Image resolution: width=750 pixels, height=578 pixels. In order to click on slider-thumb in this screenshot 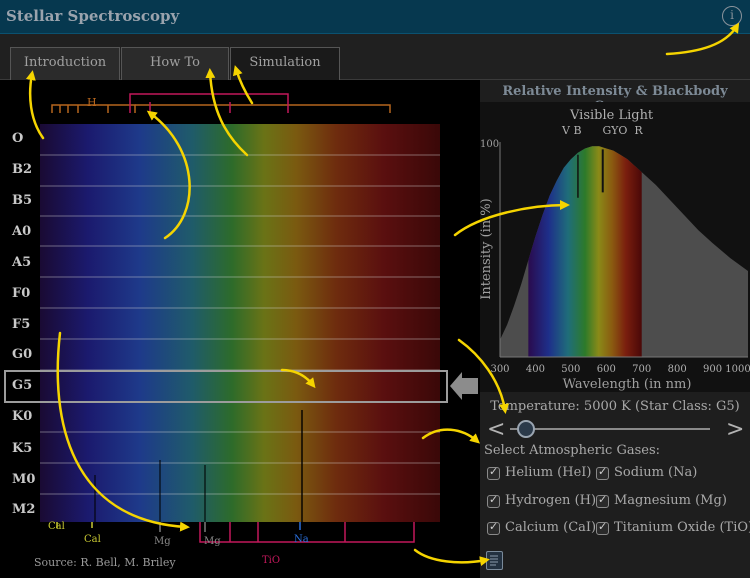, I will do `click(526, 429)`.